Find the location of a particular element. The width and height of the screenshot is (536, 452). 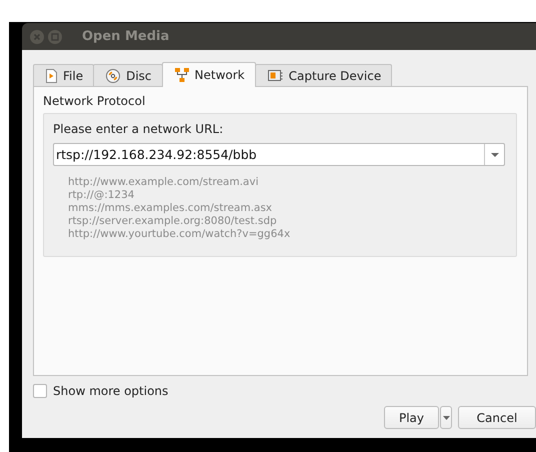

checkbox-label: Show more options is located at coordinates (110, 391).